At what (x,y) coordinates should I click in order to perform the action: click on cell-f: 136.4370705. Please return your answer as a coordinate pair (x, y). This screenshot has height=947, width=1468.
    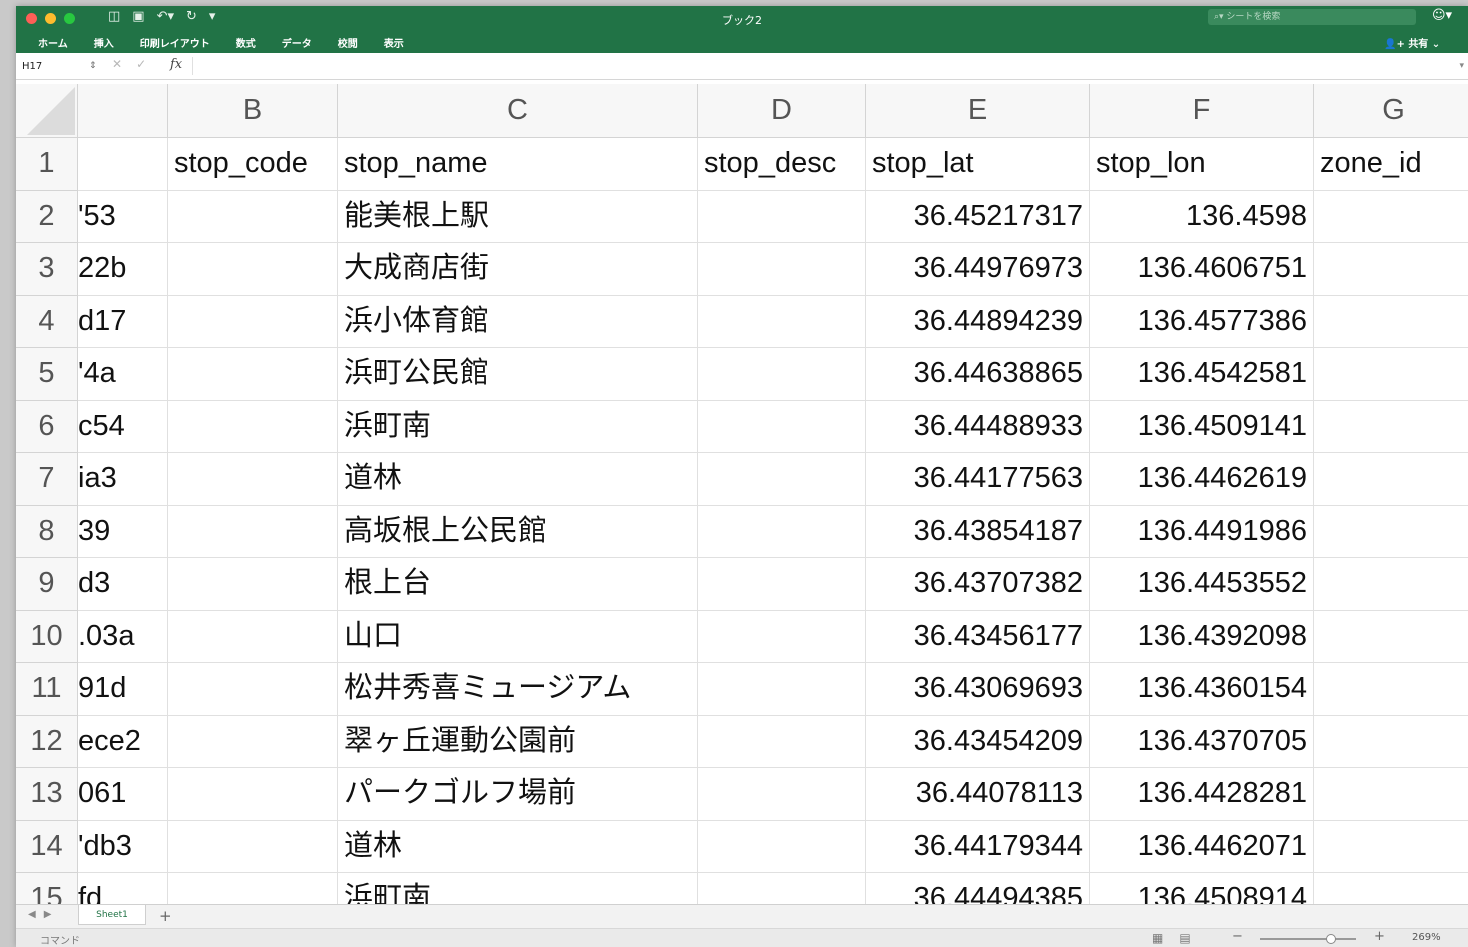
    Looking at the image, I should click on (1202, 741).